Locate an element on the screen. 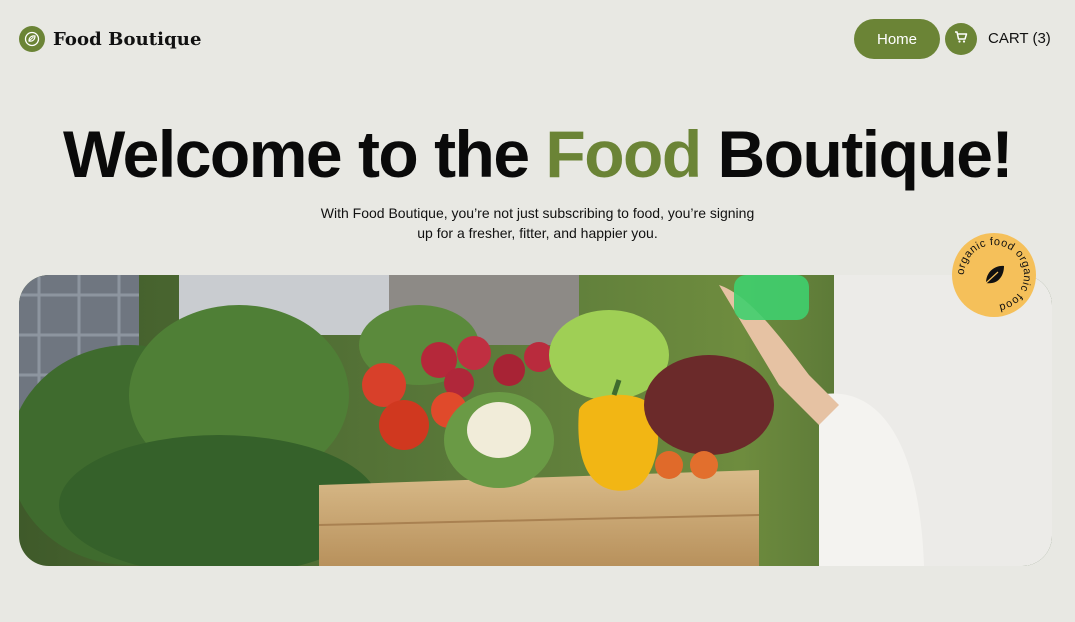 The height and width of the screenshot is (622, 1075). brand: Food Boutique is located at coordinates (110, 39).